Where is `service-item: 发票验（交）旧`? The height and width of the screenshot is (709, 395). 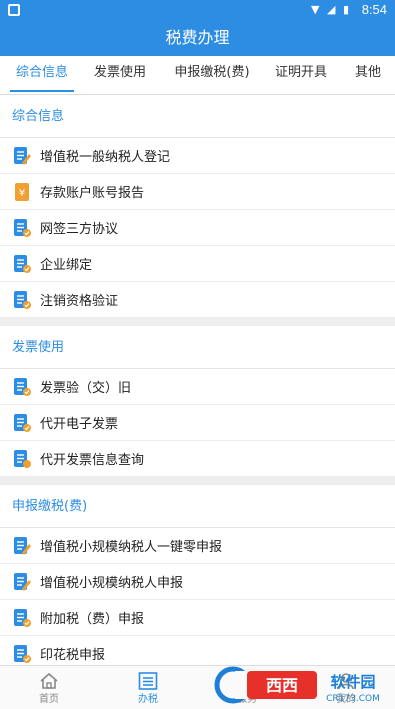
service-item: 发票验（交）旧 is located at coordinates (197, 387).